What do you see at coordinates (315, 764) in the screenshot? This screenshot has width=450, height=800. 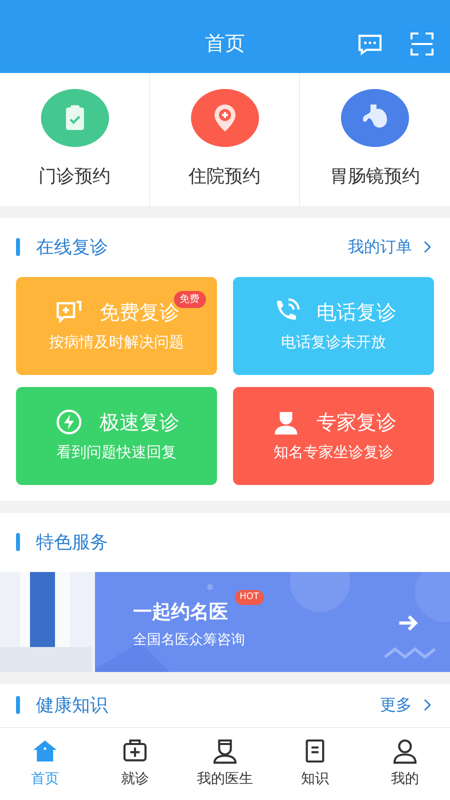 I see `tab-item: 知识` at bounding box center [315, 764].